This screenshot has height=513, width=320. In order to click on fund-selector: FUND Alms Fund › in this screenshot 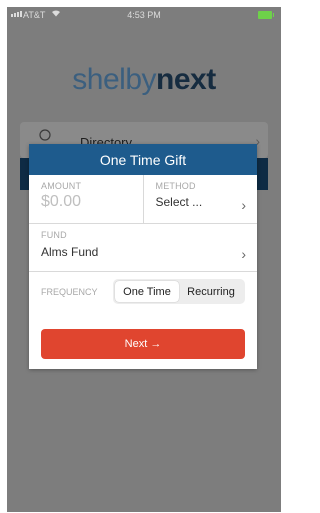, I will do `click(143, 248)`.